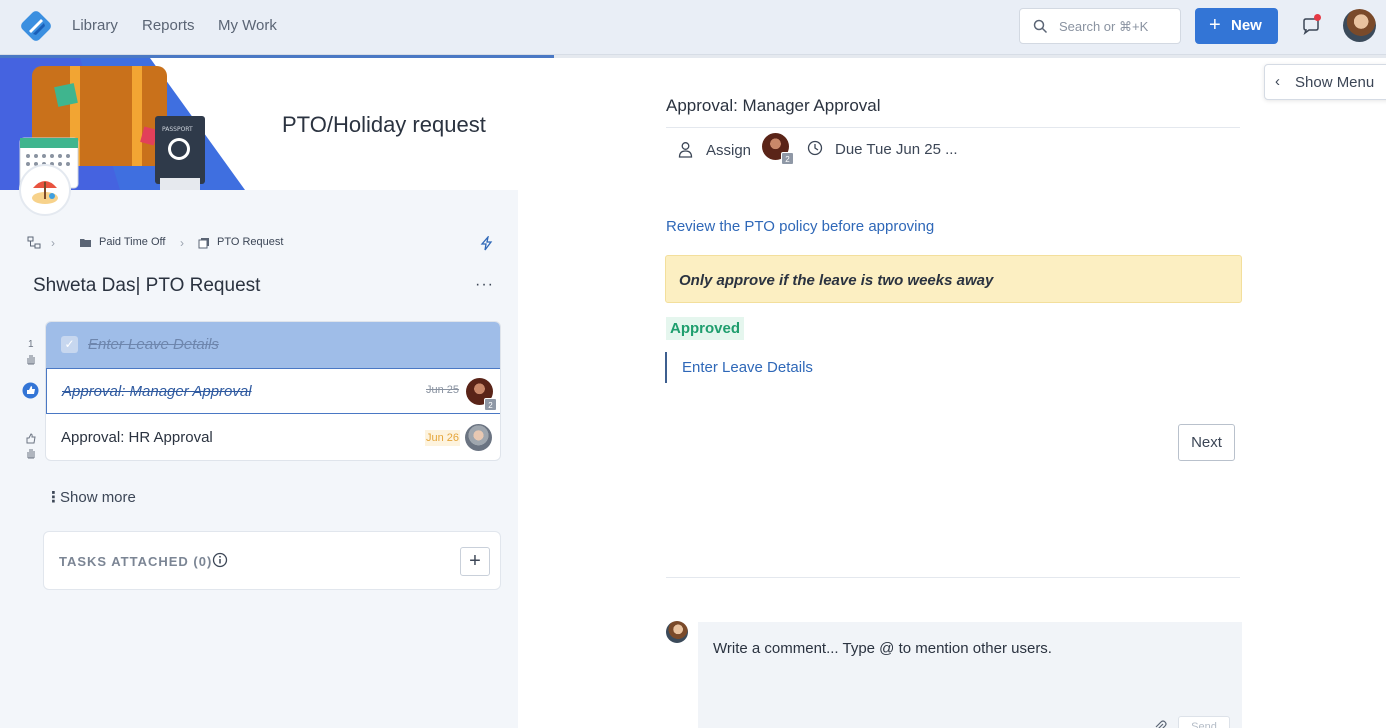  What do you see at coordinates (250, 242) in the screenshot?
I see `breadcrumb-template: PTO Request` at bounding box center [250, 242].